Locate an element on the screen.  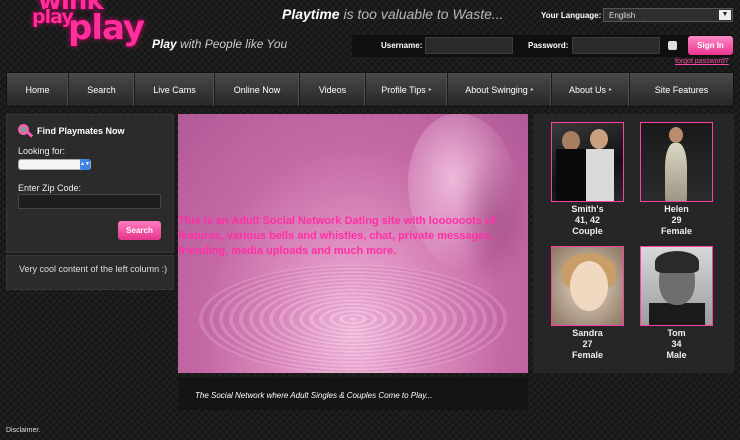
nav-label: Online Now is located at coordinates (257, 89).